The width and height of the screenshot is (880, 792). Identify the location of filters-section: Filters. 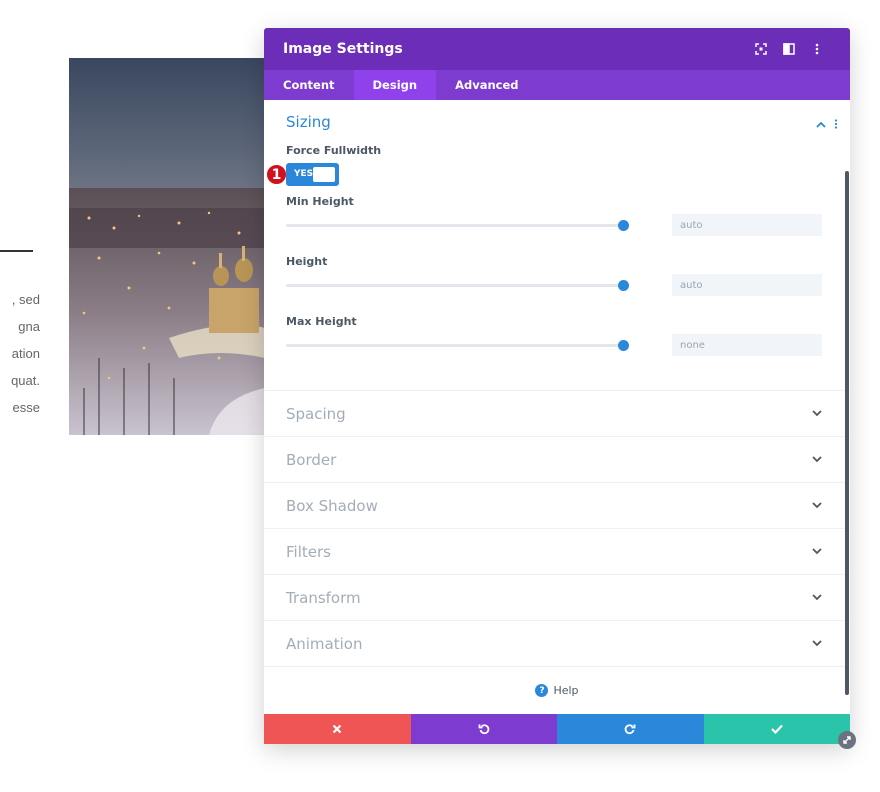
(557, 552).